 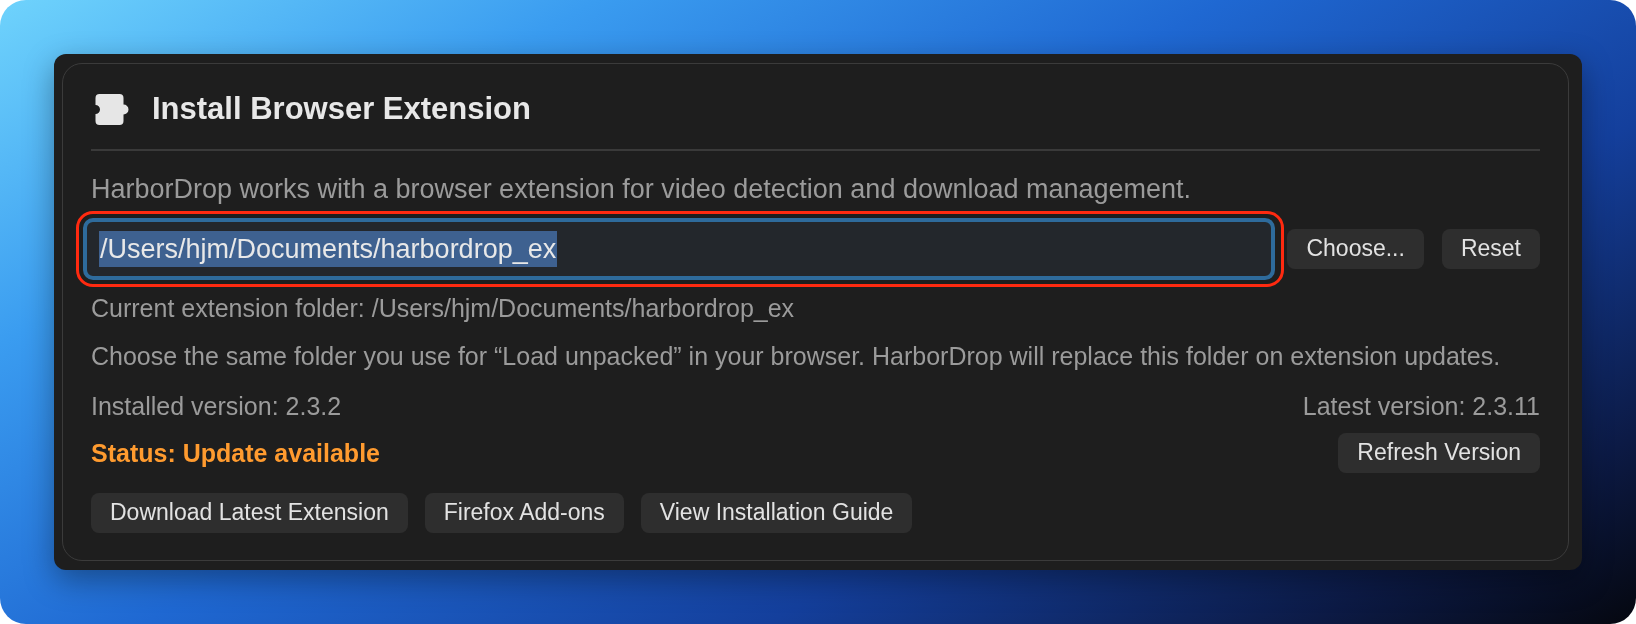 I want to click on action-button: Firefox Add-ons, so click(x=524, y=512).